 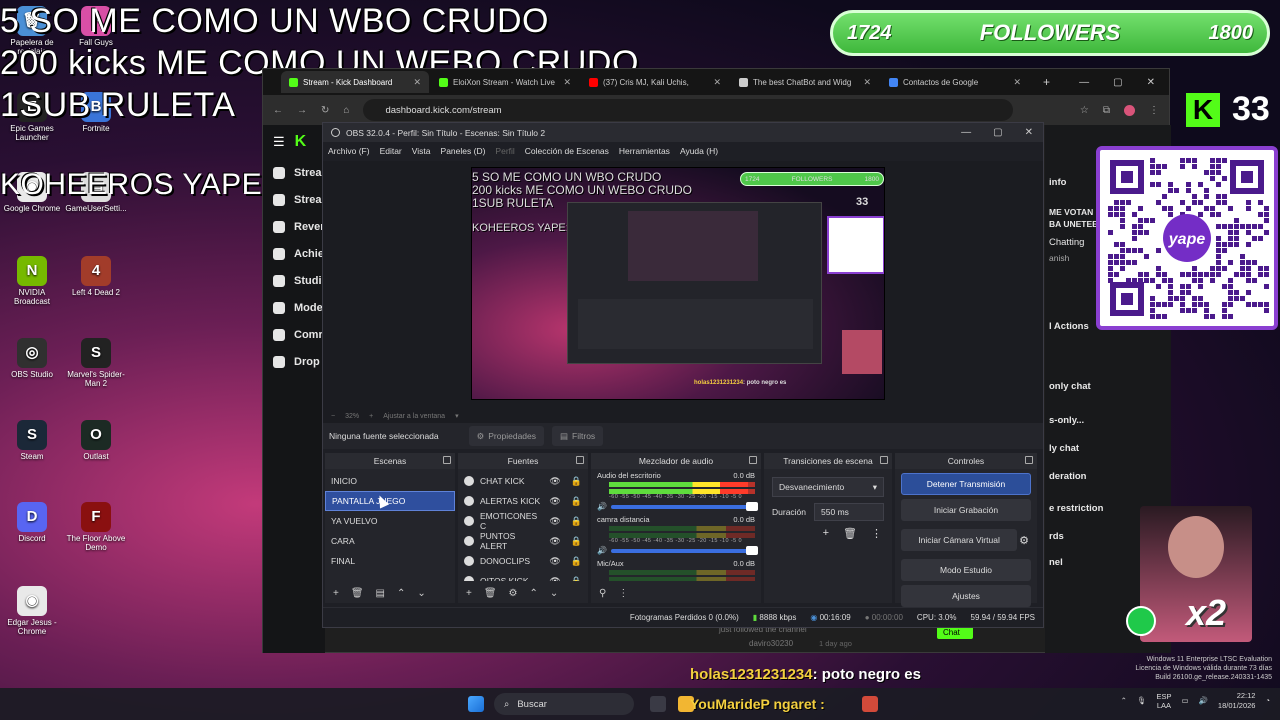 I want to click on kick-nav-item: Studi, so click(x=294, y=280).